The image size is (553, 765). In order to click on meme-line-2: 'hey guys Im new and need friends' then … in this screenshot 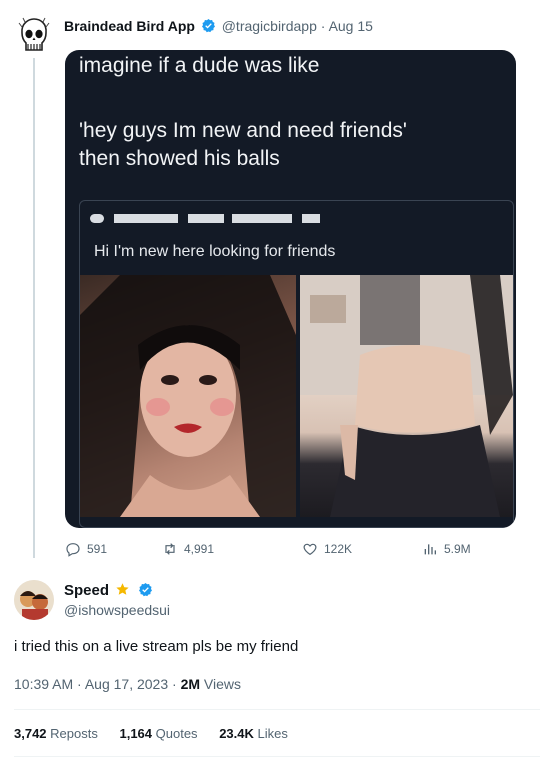, I will do `click(243, 145)`.